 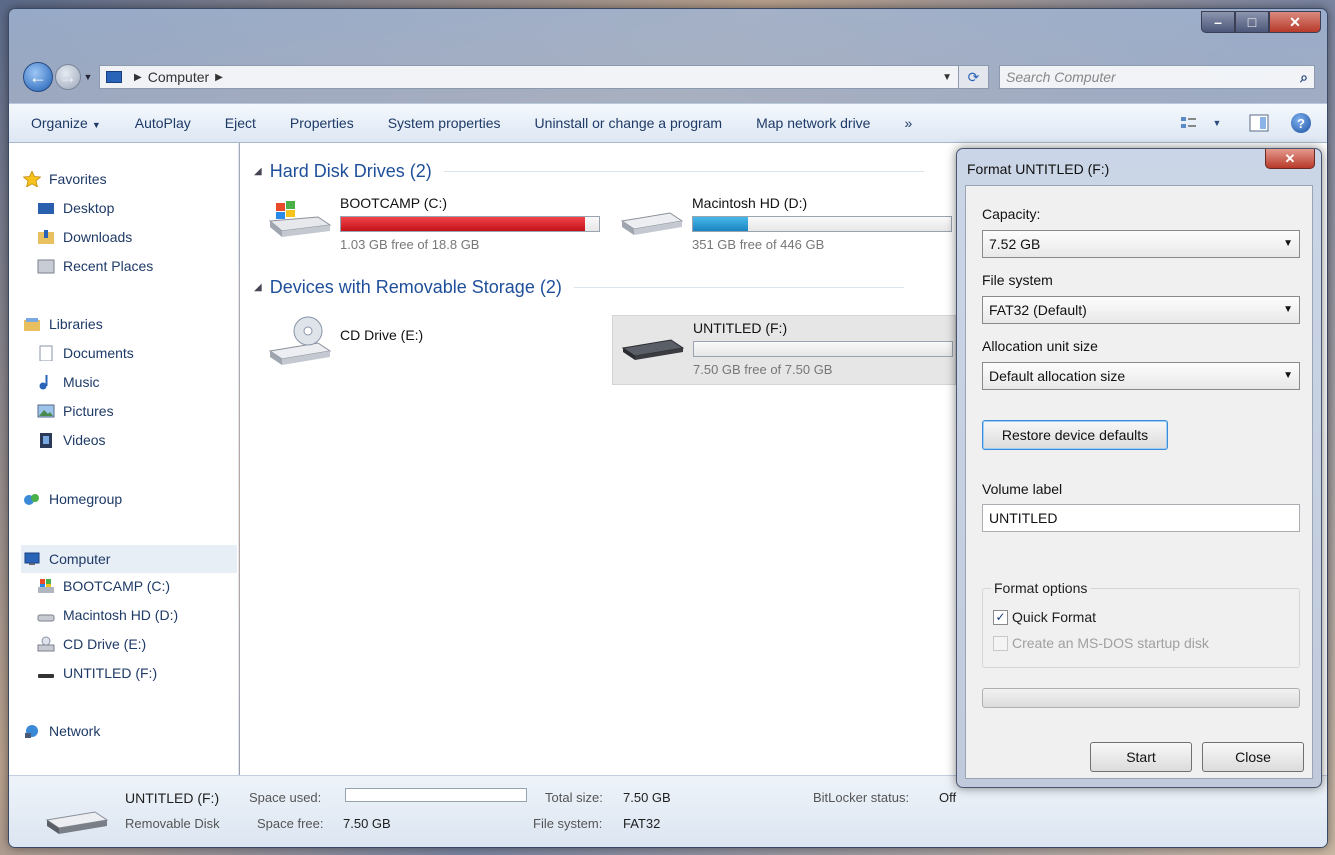 I want to click on close-window-button: ✕, so click(x=1295, y=22).